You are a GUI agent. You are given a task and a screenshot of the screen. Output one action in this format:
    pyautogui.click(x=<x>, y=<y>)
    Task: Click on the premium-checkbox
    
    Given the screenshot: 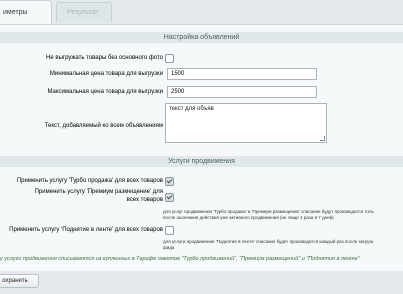 What is the action you would take?
    pyautogui.click(x=169, y=197)
    